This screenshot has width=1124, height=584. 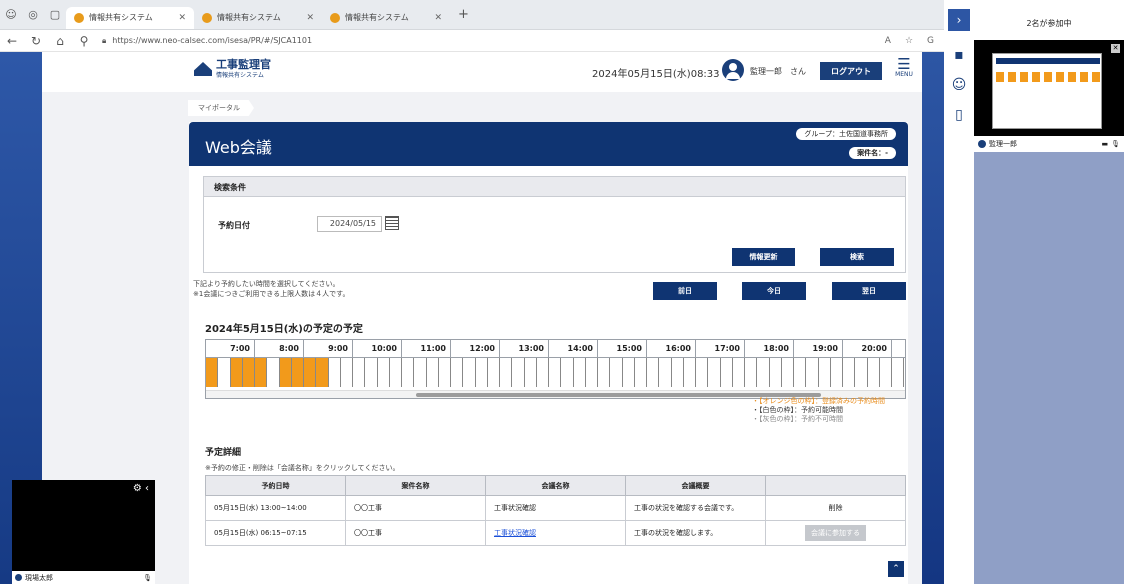 I want to click on menu-button: ☰ MENU, so click(x=904, y=68).